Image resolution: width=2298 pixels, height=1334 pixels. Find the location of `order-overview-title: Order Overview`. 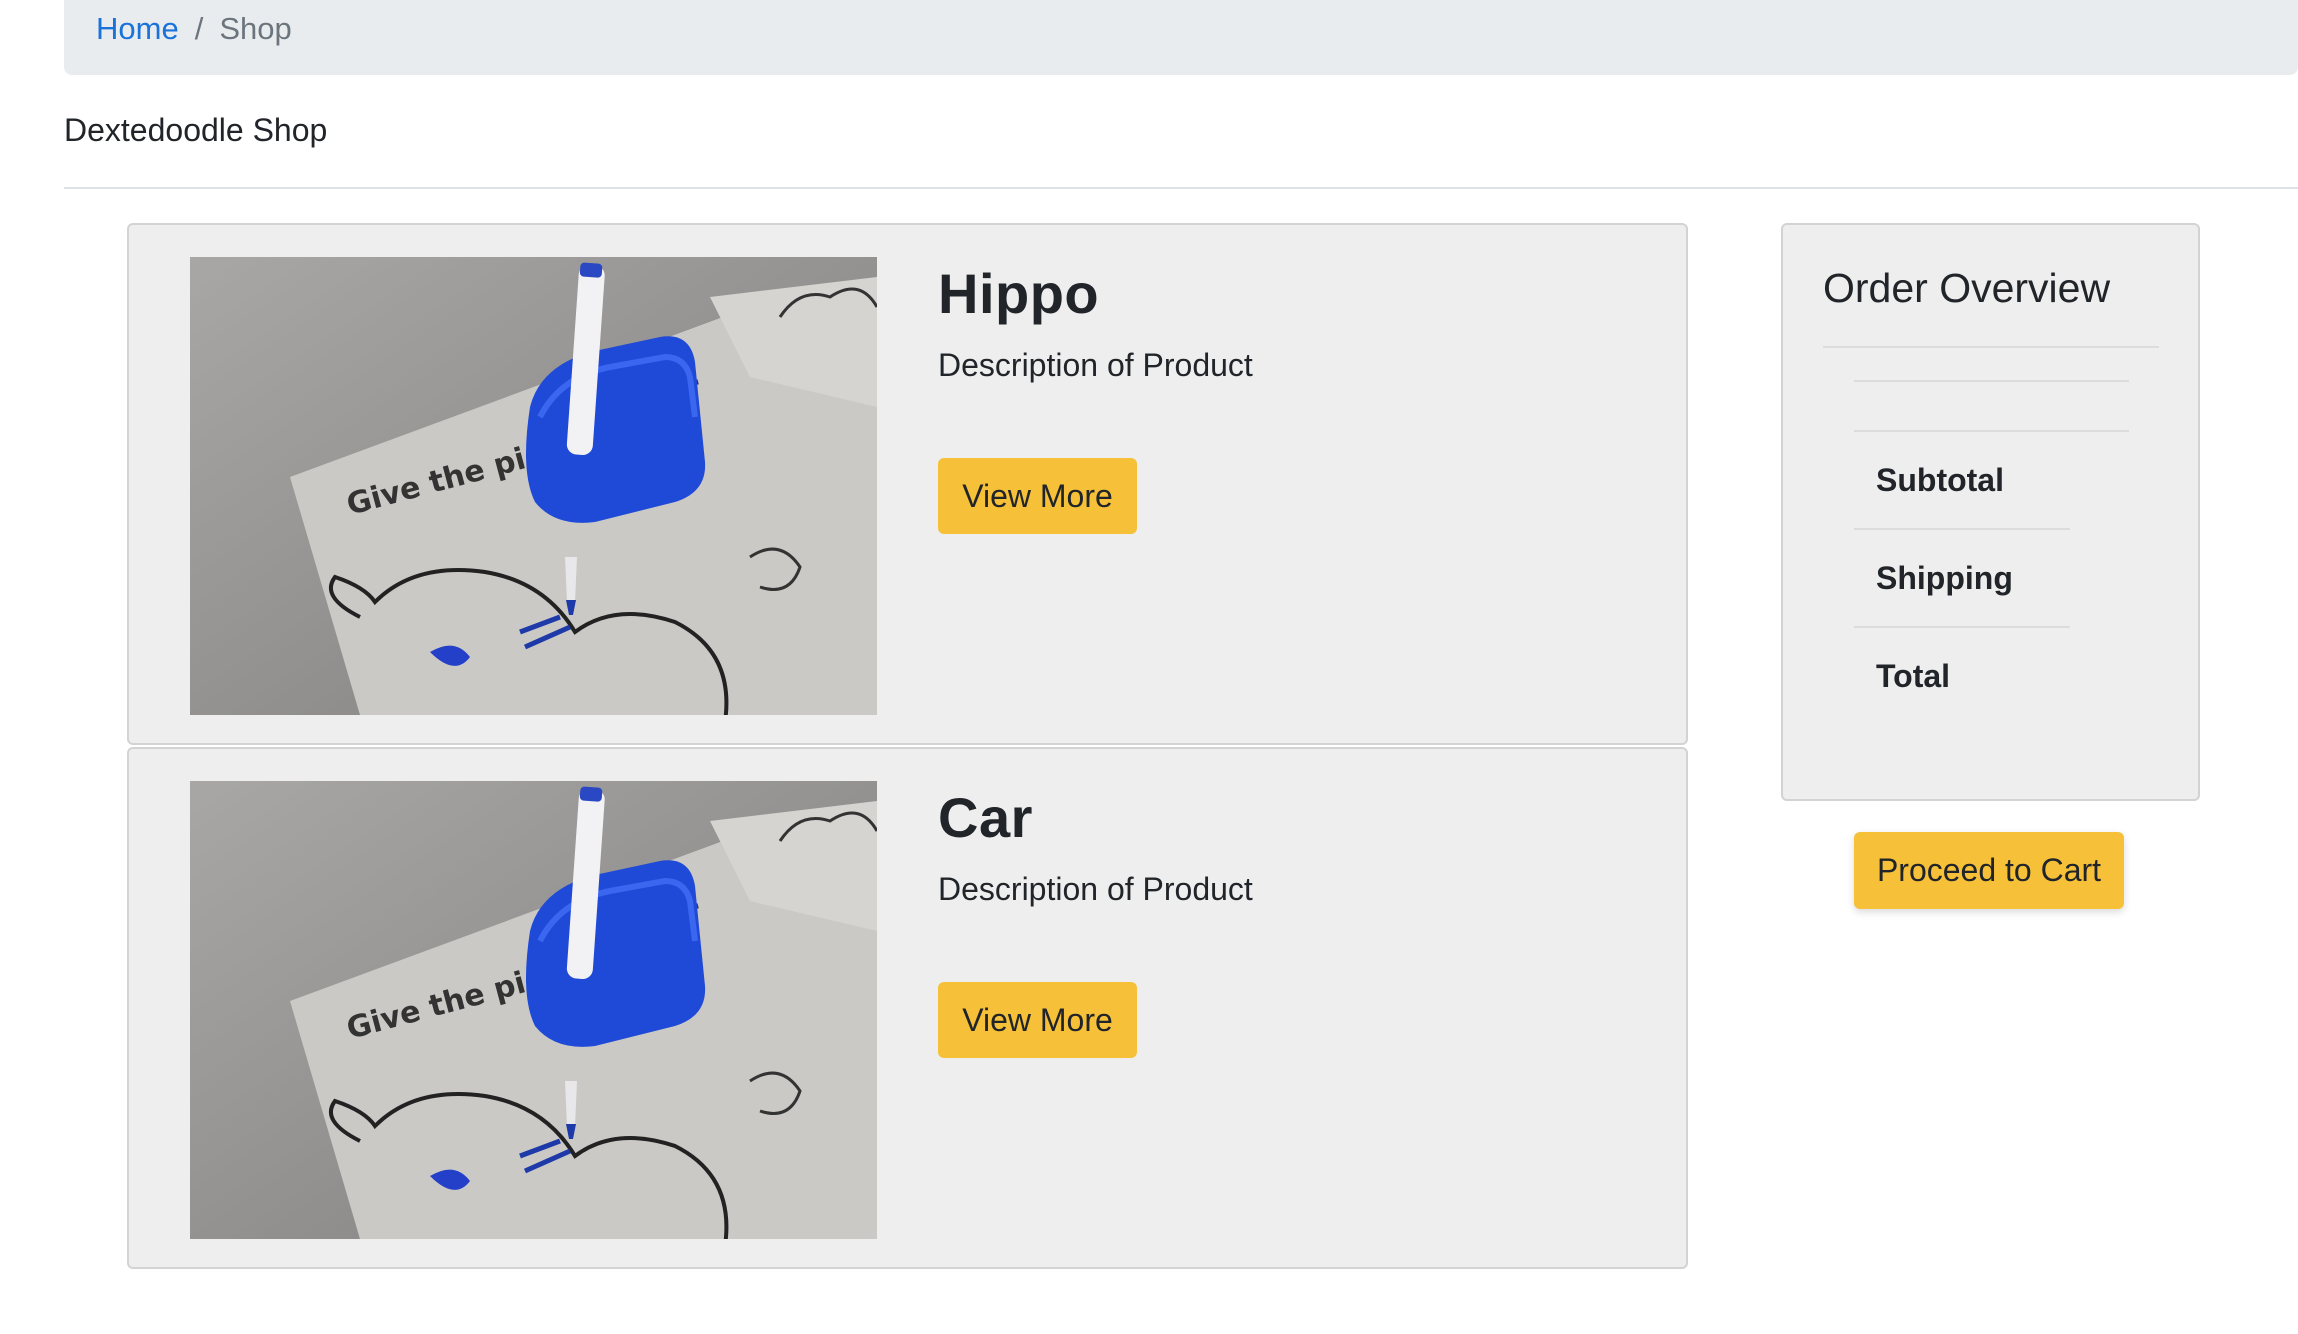

order-overview-title: Order Overview is located at coordinates (1967, 288).